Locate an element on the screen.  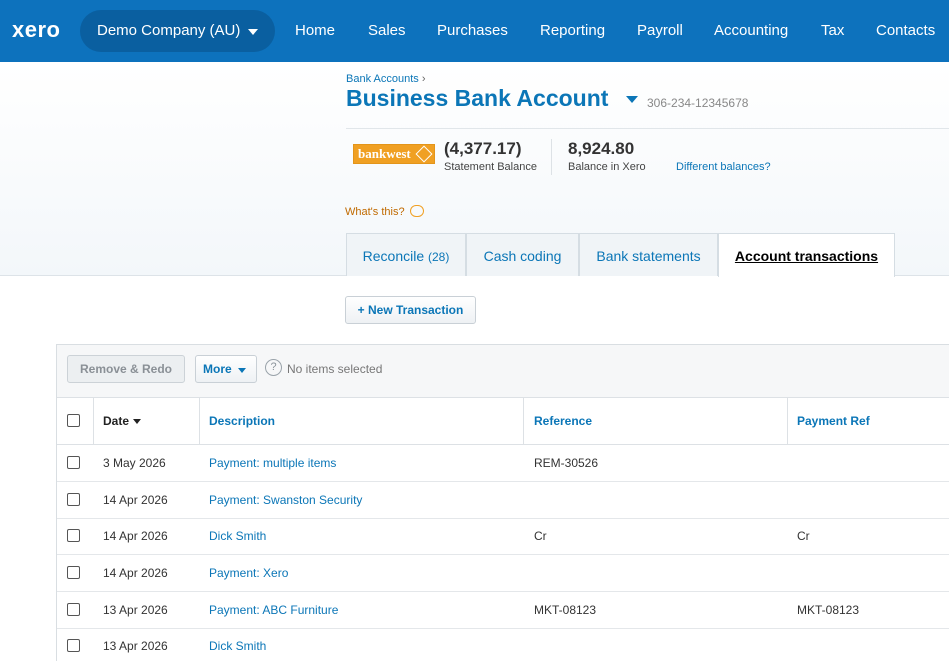
column-header-payment-ref: Payment Ref is located at coordinates (833, 421).